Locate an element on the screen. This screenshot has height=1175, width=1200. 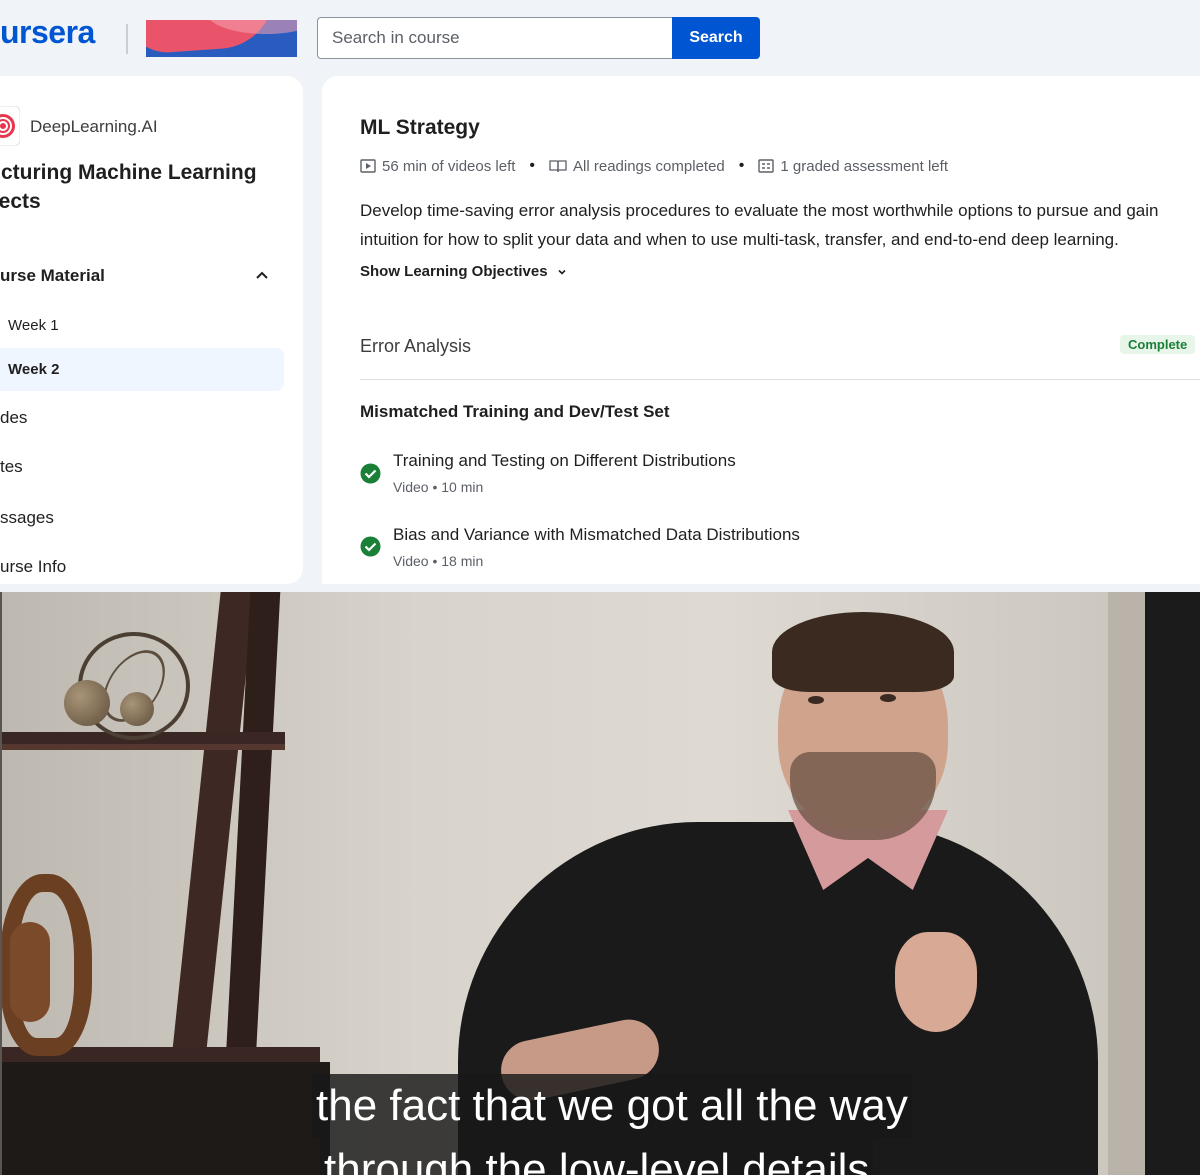
video-door-frame is located at coordinates (1172, 883).